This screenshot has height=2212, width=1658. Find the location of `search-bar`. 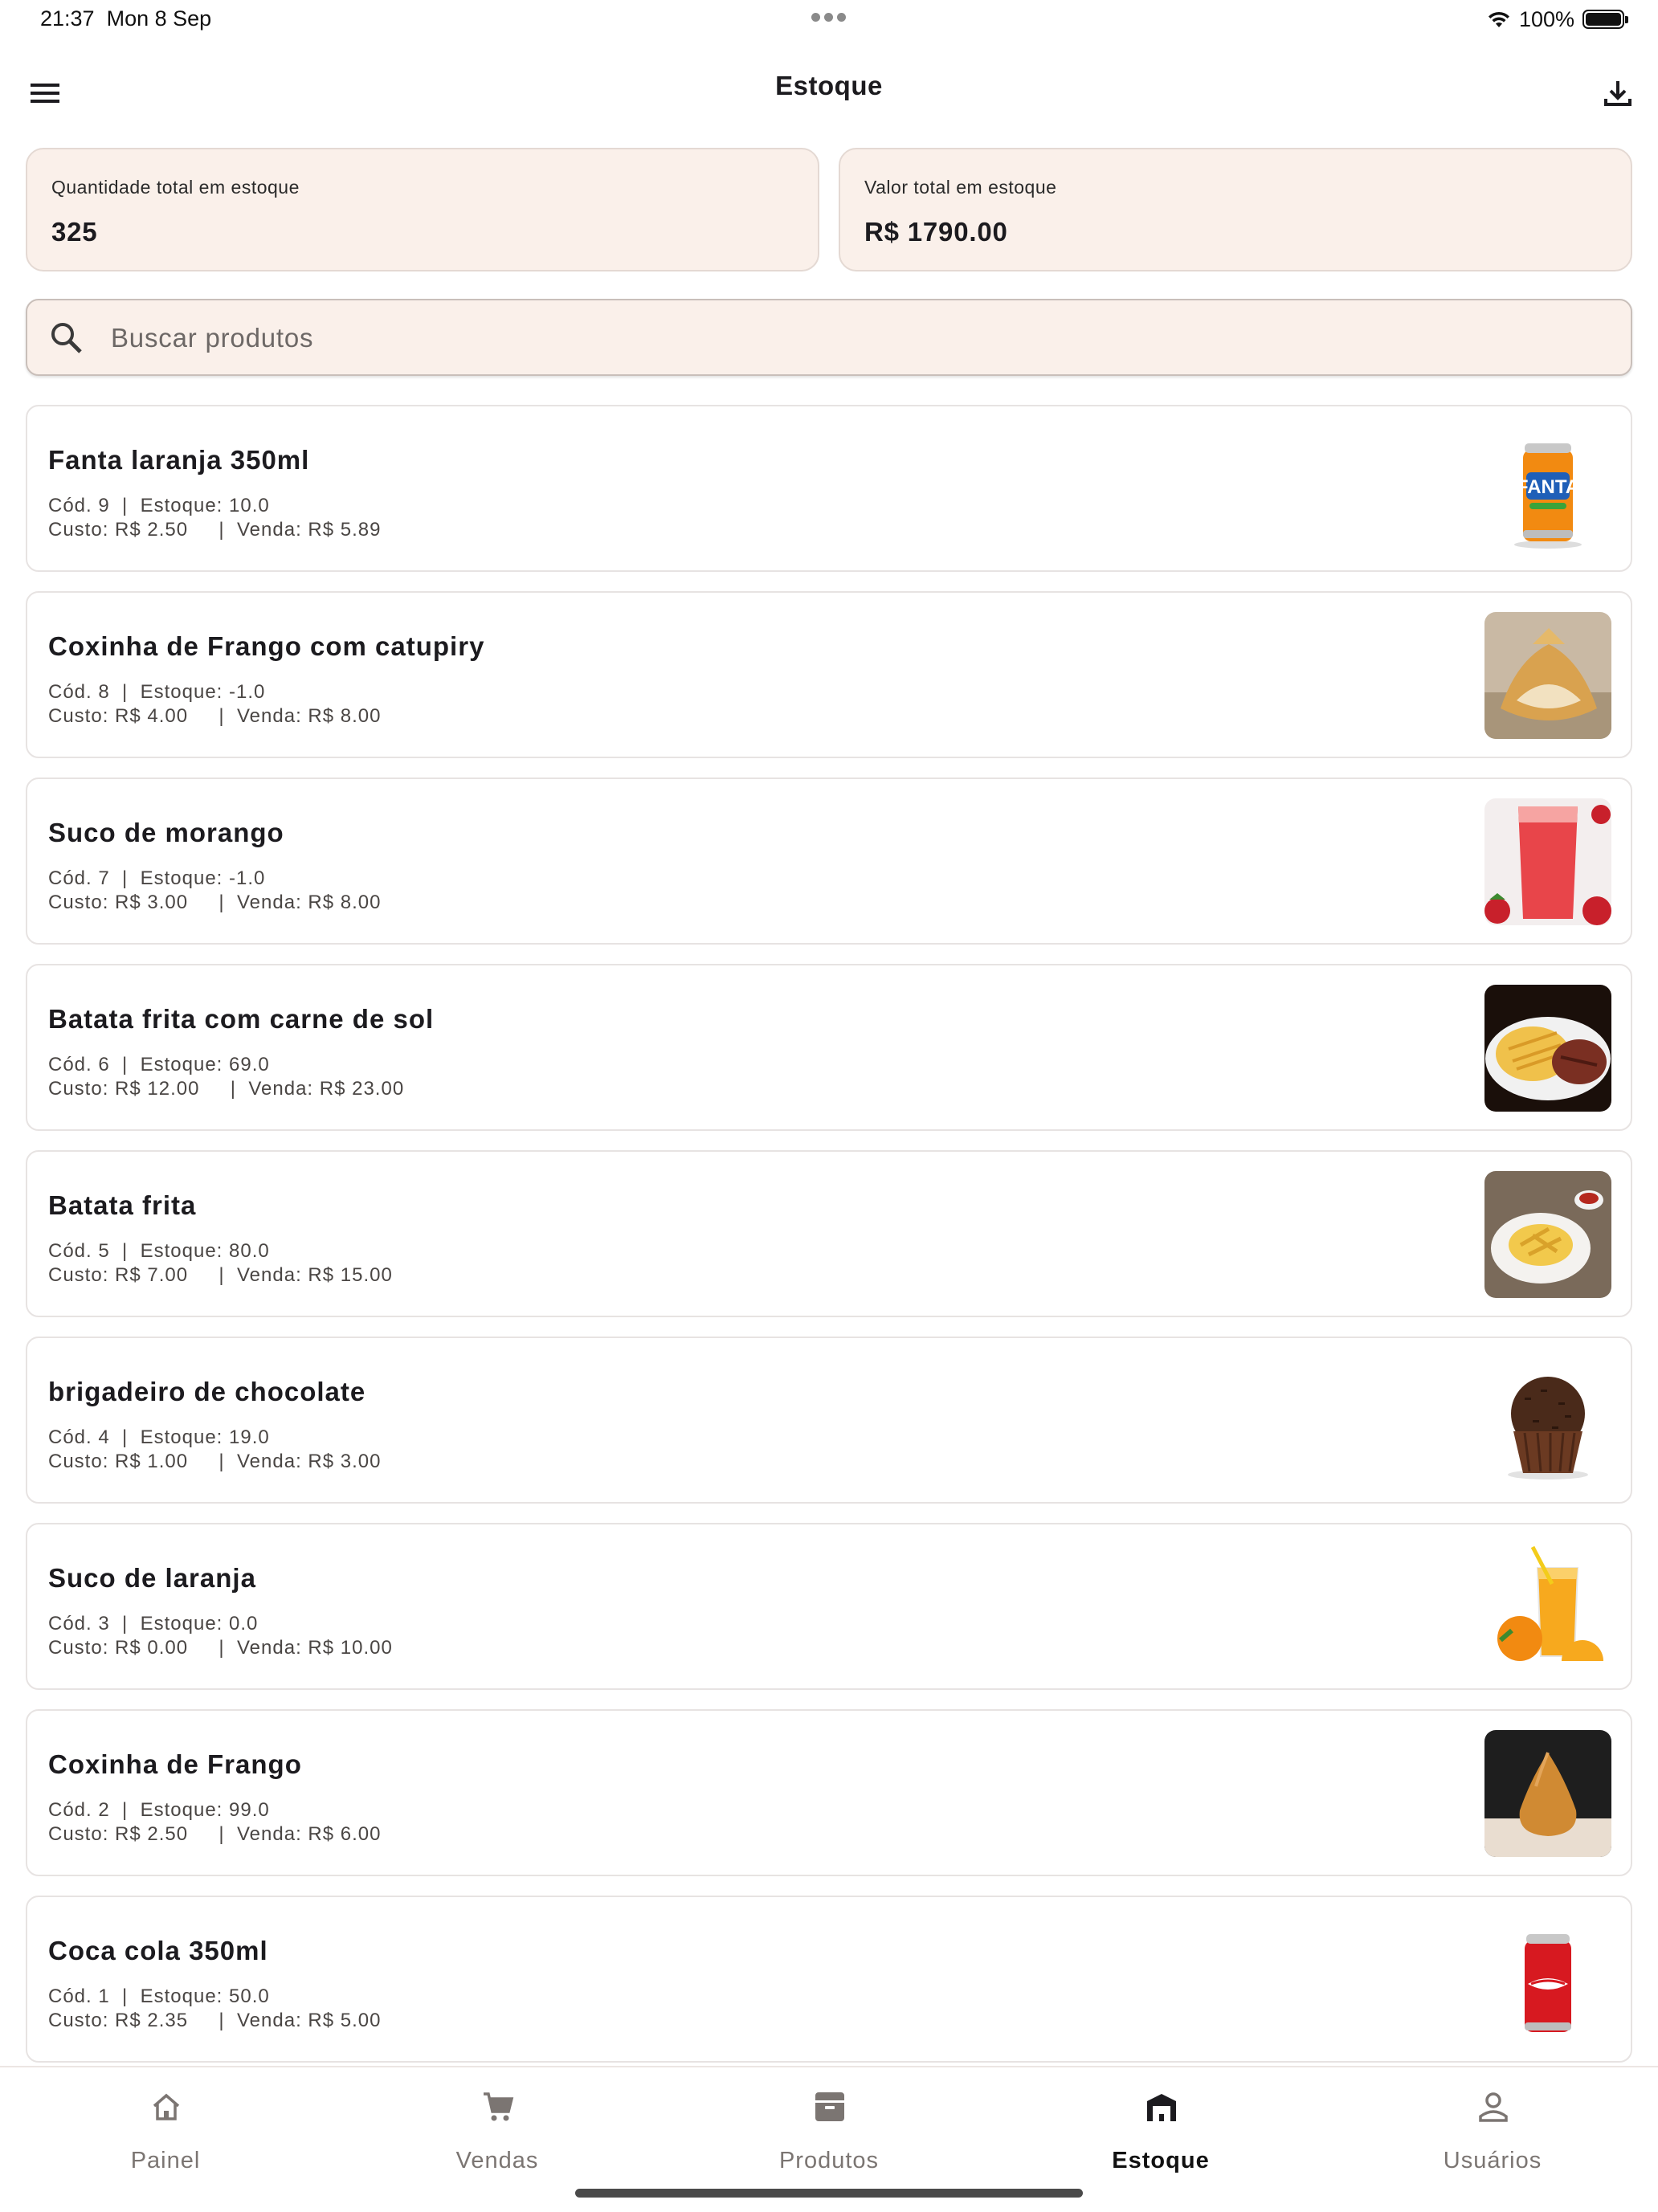

search-bar is located at coordinates (829, 337).